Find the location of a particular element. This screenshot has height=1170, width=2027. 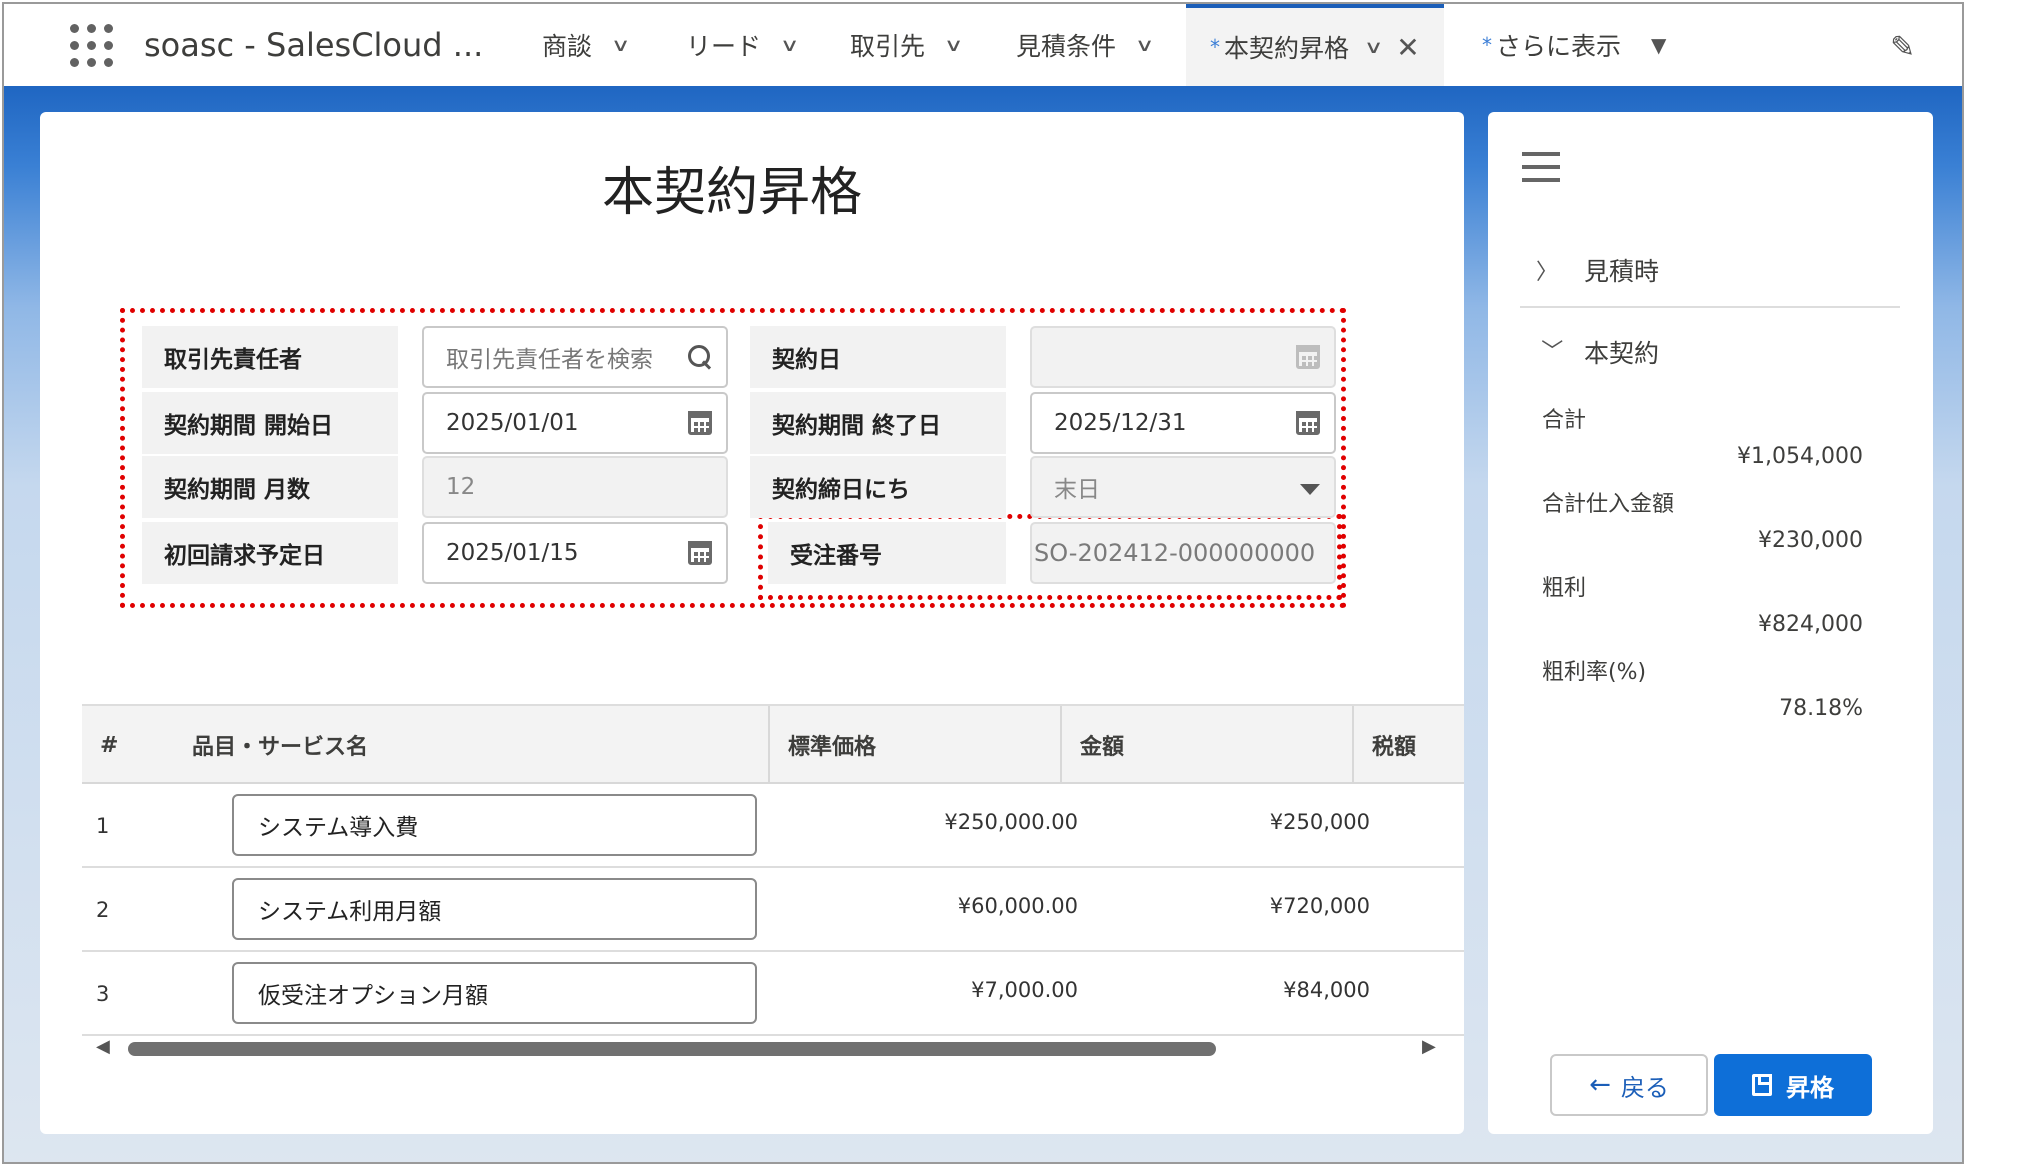

summary-value: ¥824,000 is located at coordinates (1810, 624).